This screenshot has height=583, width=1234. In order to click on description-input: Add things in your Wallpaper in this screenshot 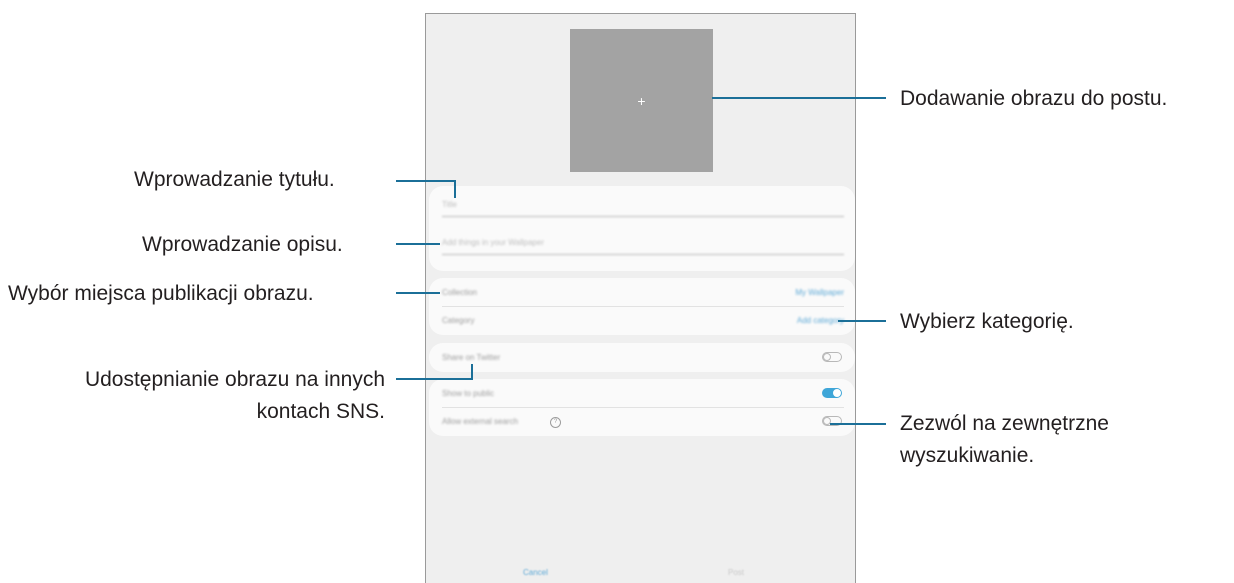, I will do `click(643, 243)`.